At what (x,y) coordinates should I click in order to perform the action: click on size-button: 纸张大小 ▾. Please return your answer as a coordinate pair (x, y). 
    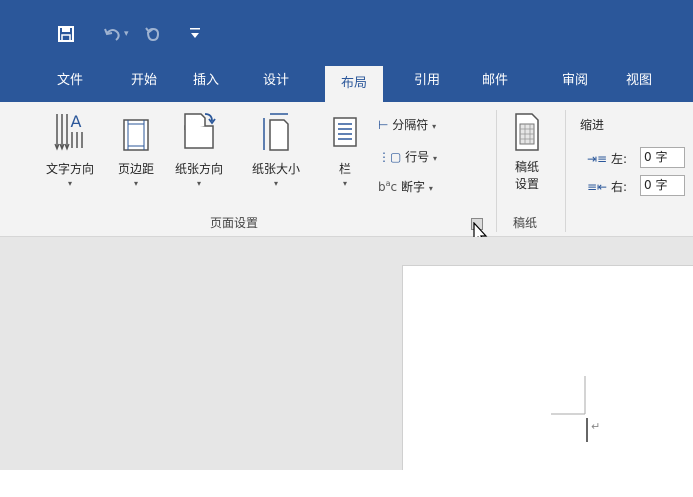
    Looking at the image, I should click on (276, 149).